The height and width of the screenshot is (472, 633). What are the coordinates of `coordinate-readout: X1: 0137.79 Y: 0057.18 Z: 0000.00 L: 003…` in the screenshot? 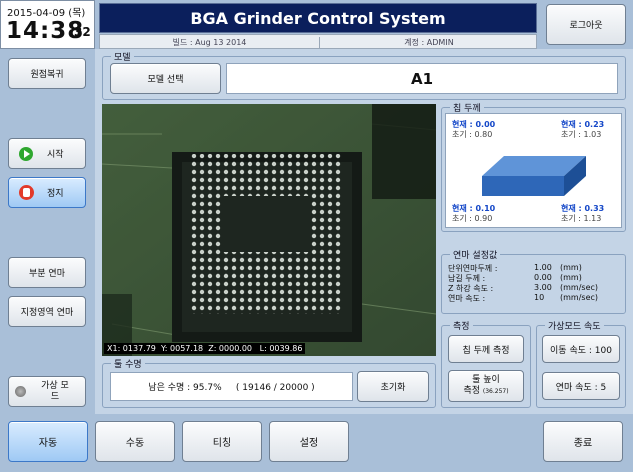 It's located at (205, 348).